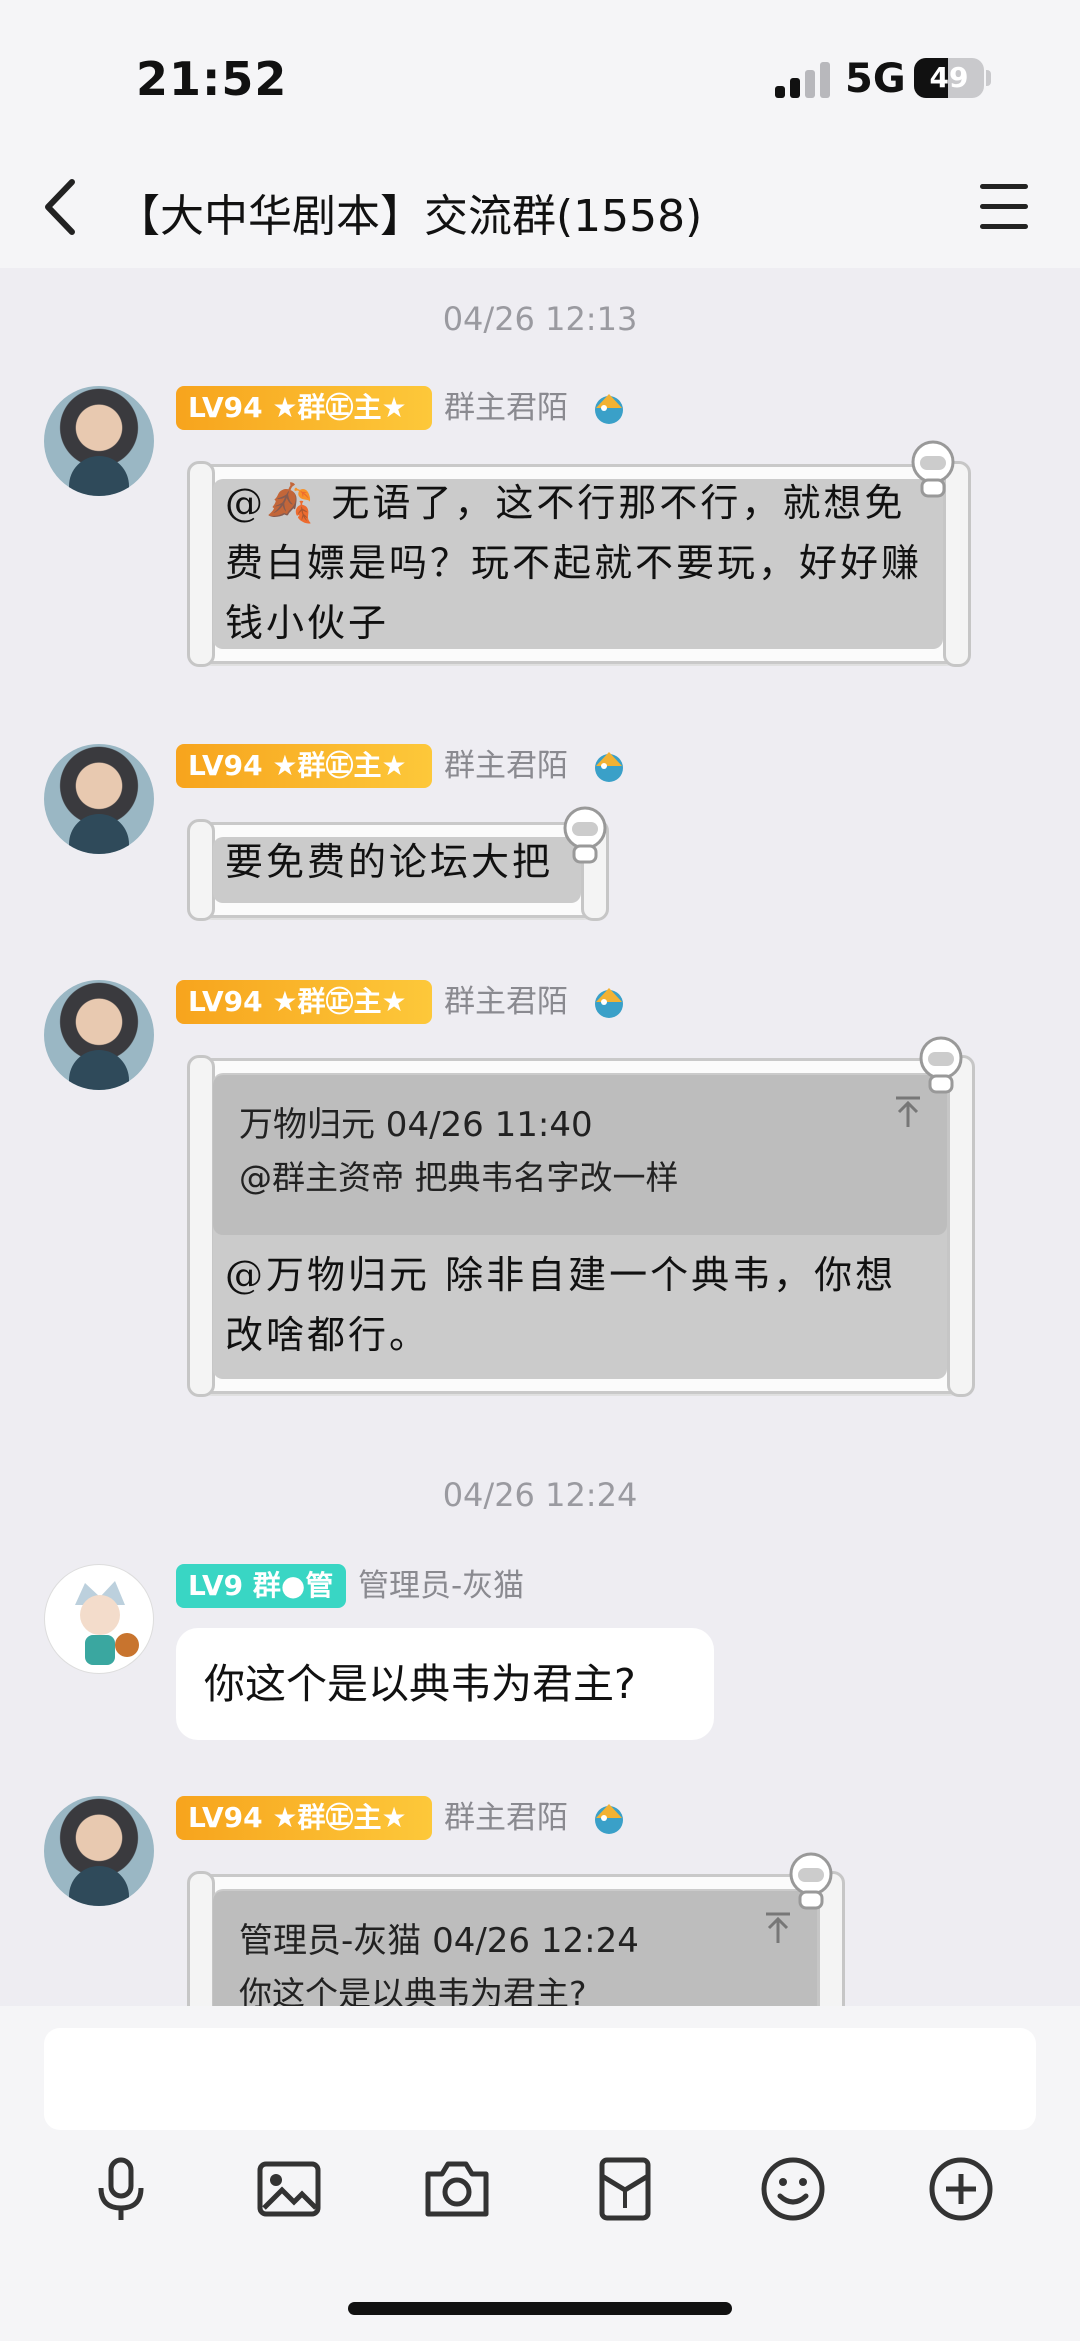 The image size is (1080, 2341). Describe the element at coordinates (961, 2189) in the screenshot. I see `plus-icon` at that location.